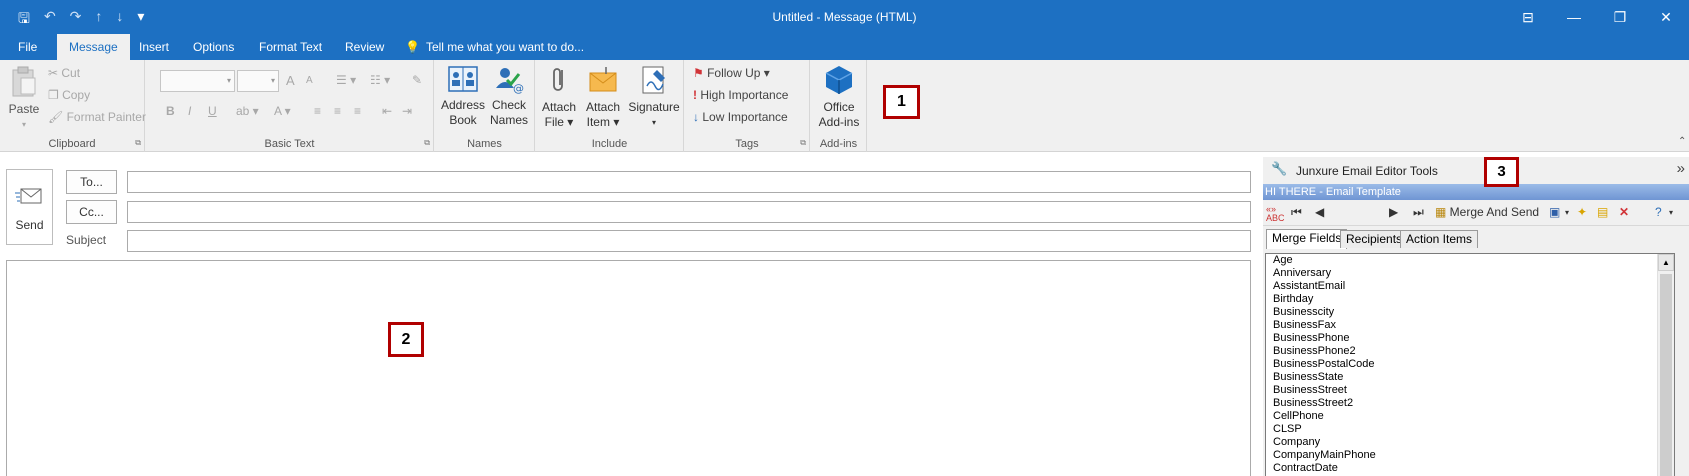  What do you see at coordinates (1473, 351) in the screenshot?
I see `merge-field-item: BusinessPhone2` at bounding box center [1473, 351].